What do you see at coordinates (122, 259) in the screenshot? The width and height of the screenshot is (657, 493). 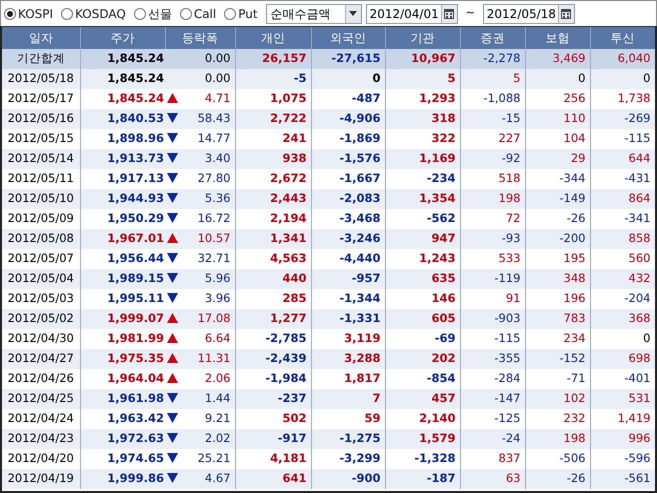 I see `table-cell: 1,956.44` at bounding box center [122, 259].